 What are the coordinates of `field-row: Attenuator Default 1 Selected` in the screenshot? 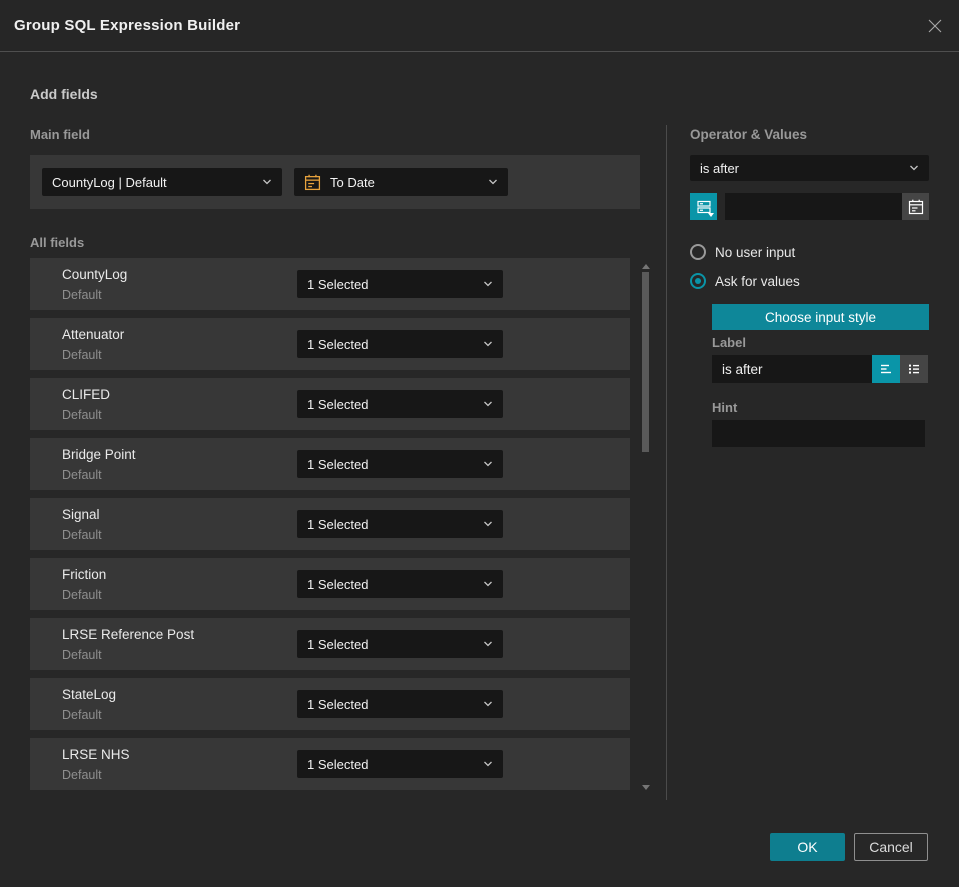 It's located at (330, 344).